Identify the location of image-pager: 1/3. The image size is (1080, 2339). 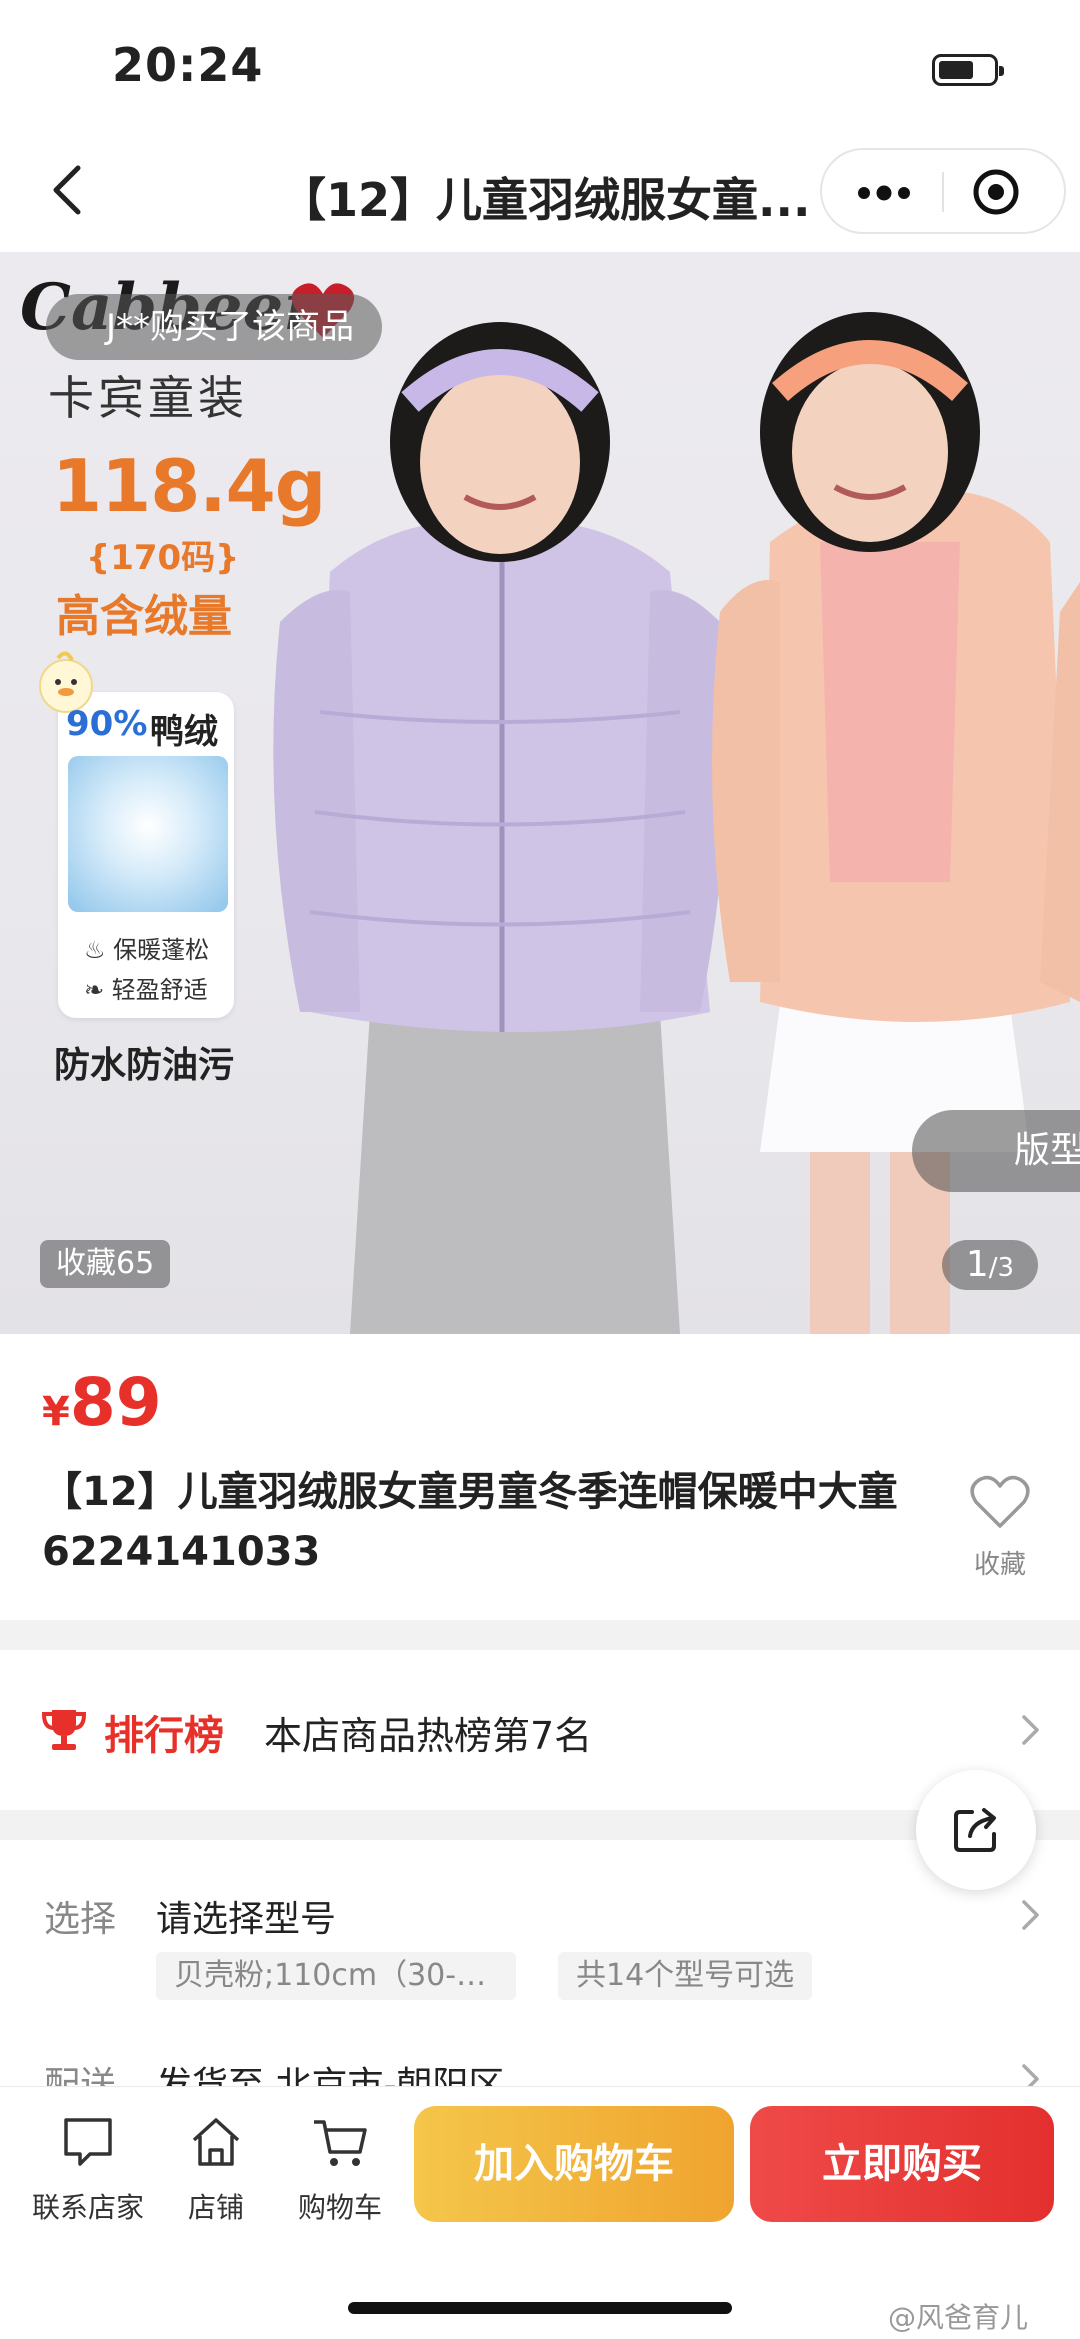
(990, 1265).